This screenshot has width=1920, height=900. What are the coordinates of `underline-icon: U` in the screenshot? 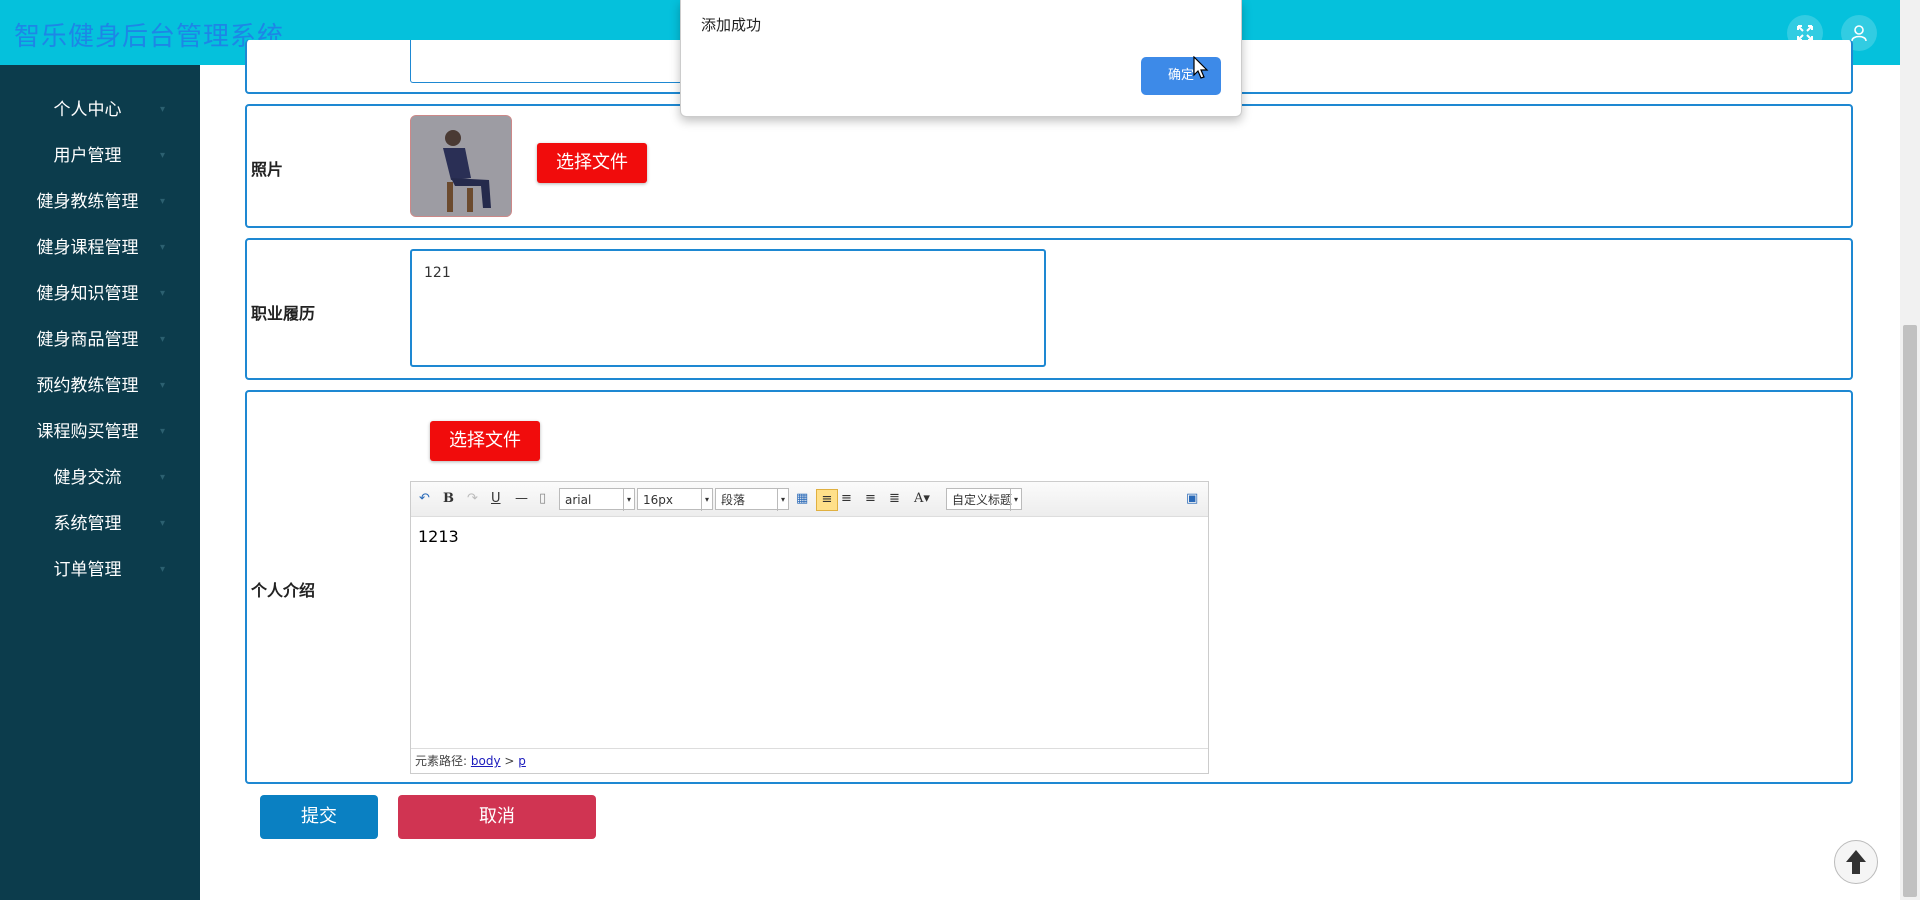 It's located at (496, 499).